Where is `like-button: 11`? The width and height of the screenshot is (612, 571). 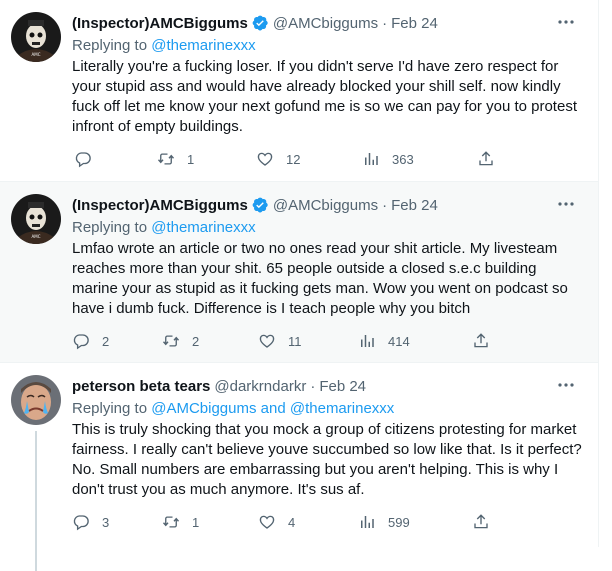 like-button: 11 is located at coordinates (308, 341).